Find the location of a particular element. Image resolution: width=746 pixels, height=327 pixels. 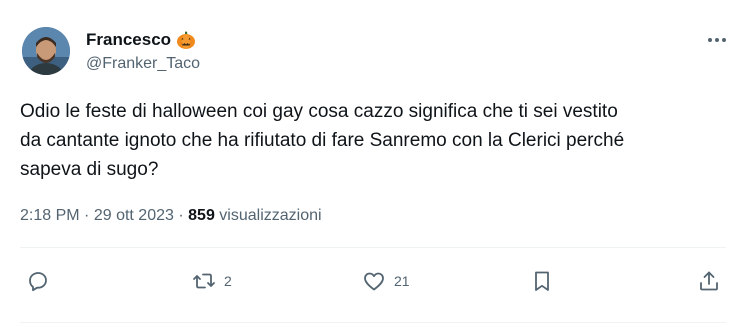

bookmark-icon is located at coordinates (542, 281).